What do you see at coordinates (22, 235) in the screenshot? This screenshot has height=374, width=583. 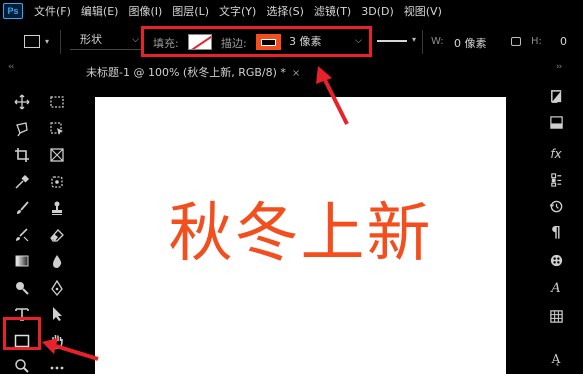 I see `history-brush-icon` at bounding box center [22, 235].